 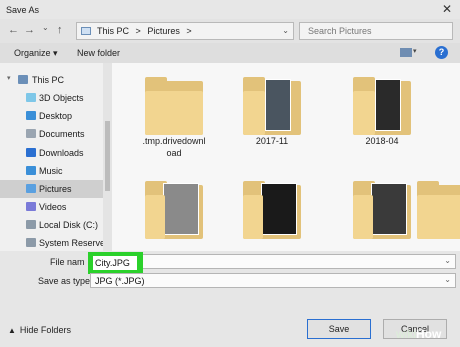 I want to click on address-bar: This PC > Pictures > ⌄, so click(x=185, y=31).